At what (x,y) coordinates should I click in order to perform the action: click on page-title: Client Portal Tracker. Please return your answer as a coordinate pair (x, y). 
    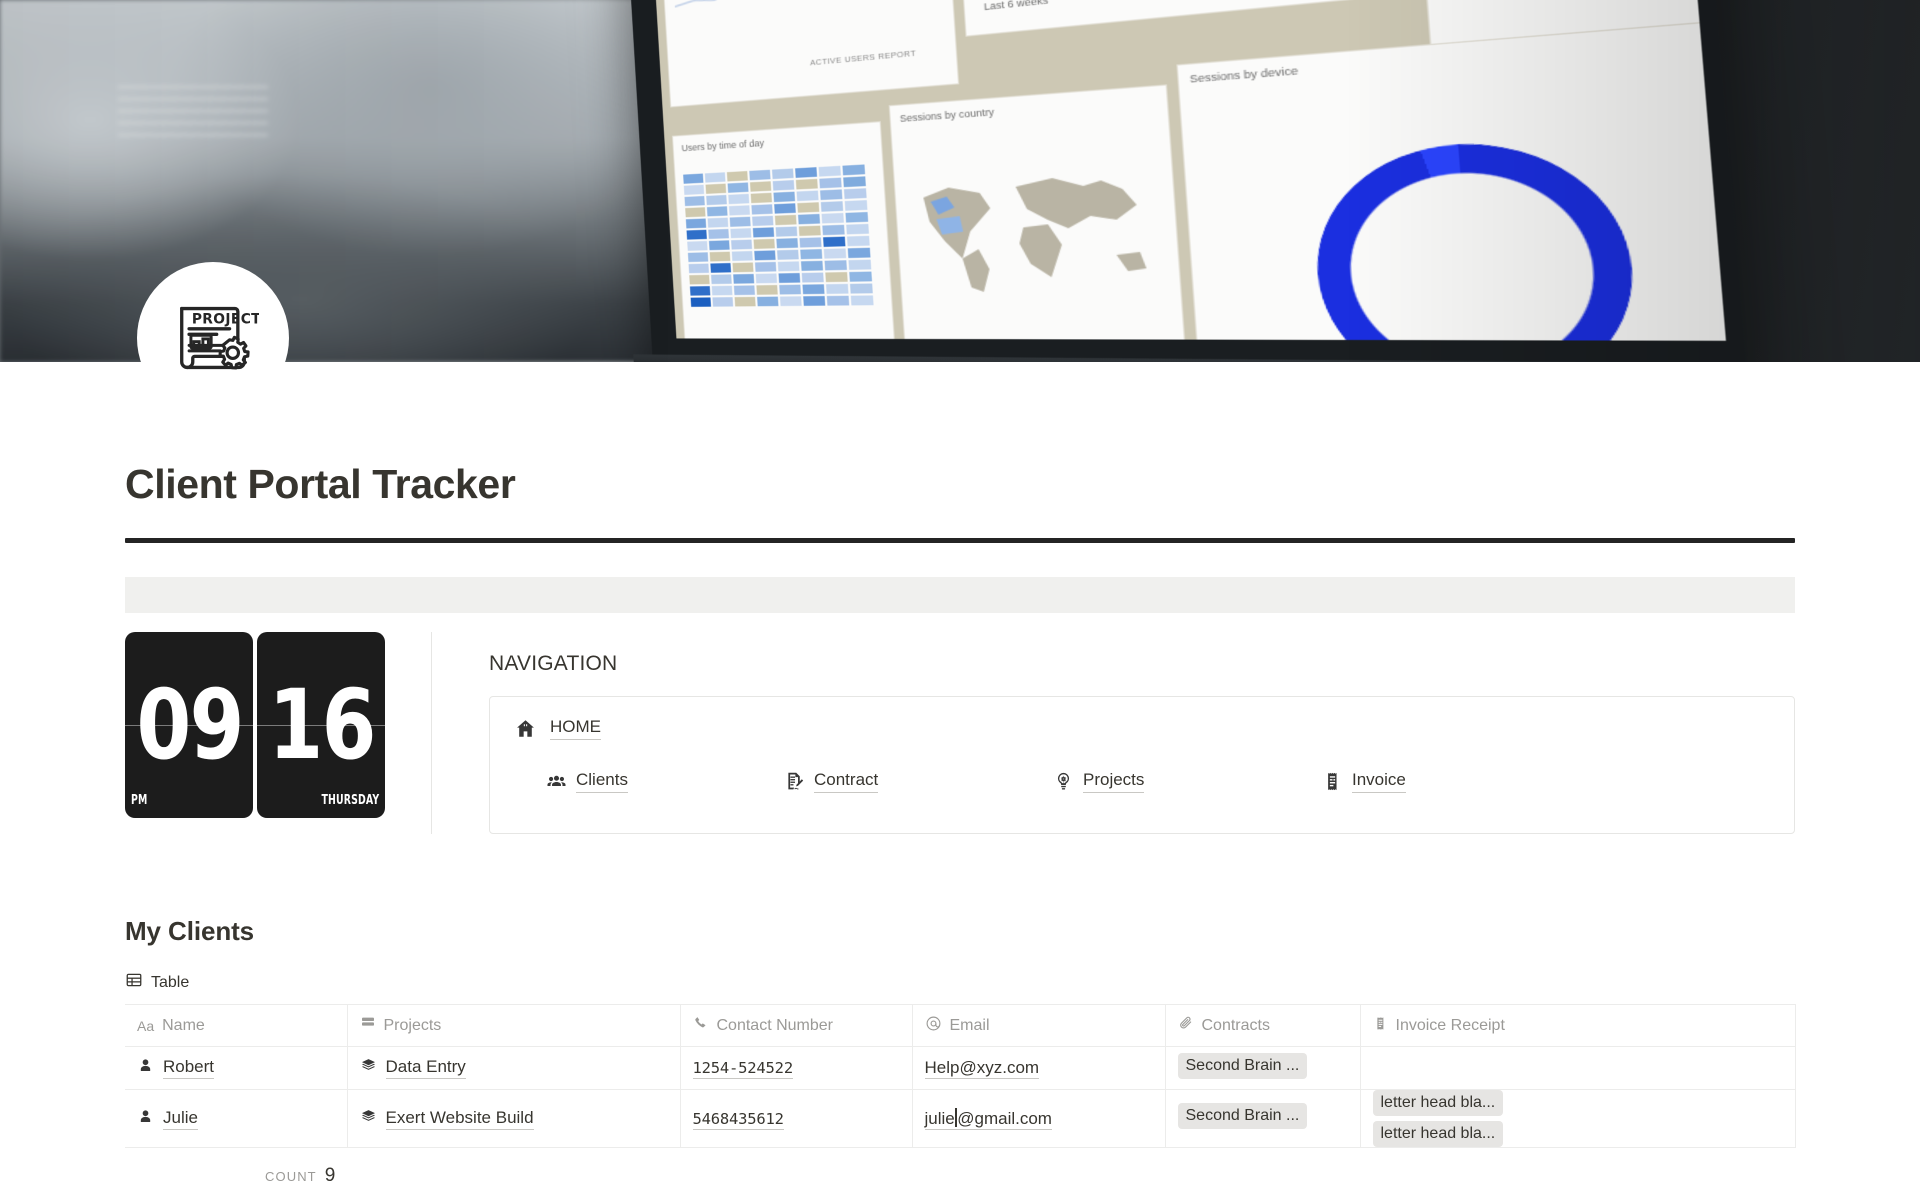
    Looking at the image, I should click on (320, 484).